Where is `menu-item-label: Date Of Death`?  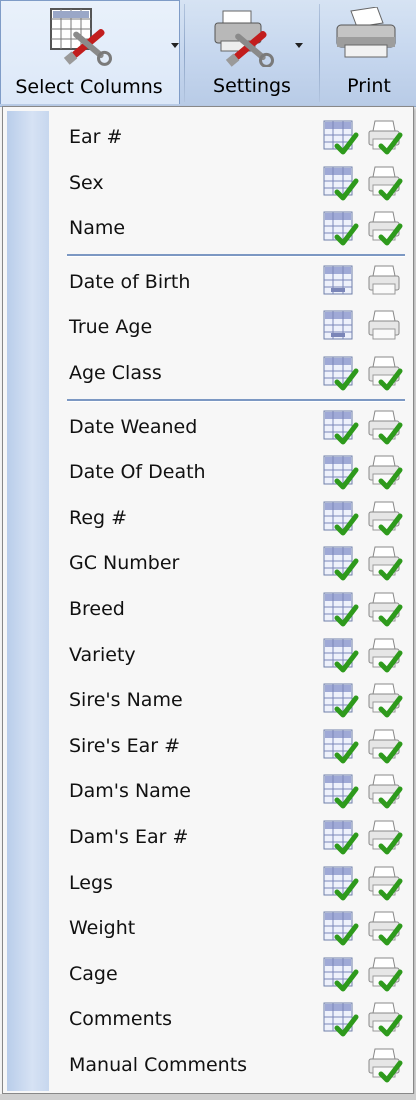 menu-item-label: Date Of Death is located at coordinates (137, 472).